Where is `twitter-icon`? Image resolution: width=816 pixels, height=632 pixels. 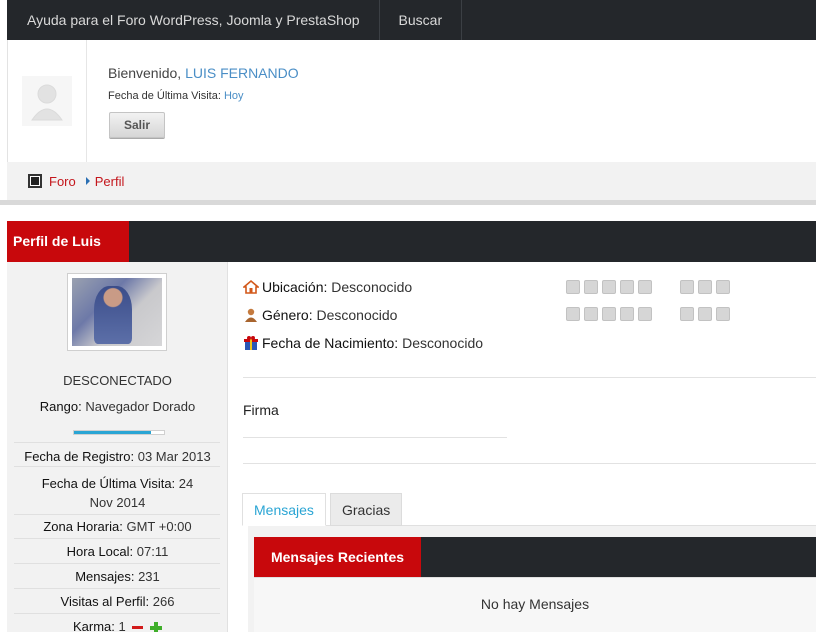
twitter-icon is located at coordinates (573, 287).